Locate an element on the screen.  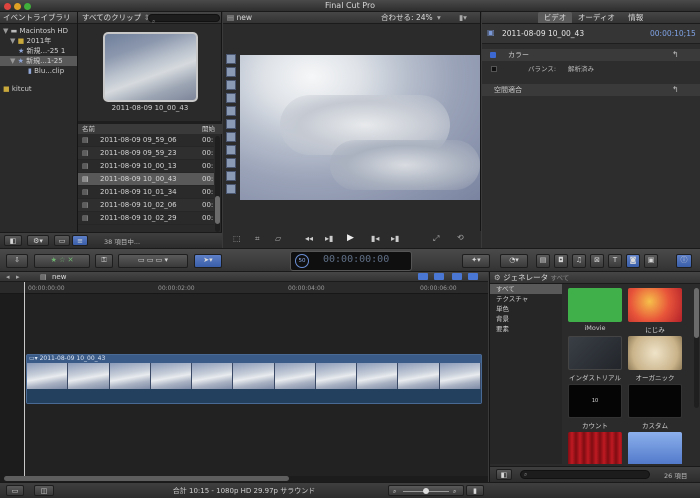
transform-icon: ⬚ is located at coordinates (237, 238).